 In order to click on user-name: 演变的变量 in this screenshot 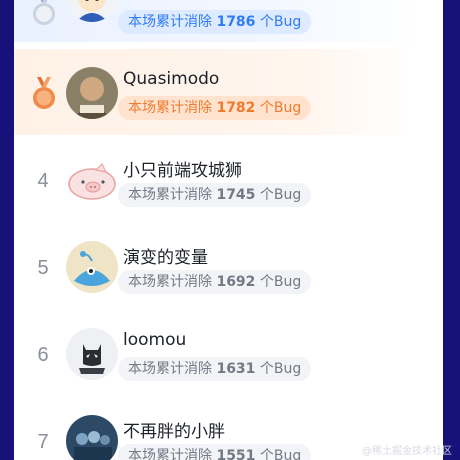, I will do `click(165, 255)`.